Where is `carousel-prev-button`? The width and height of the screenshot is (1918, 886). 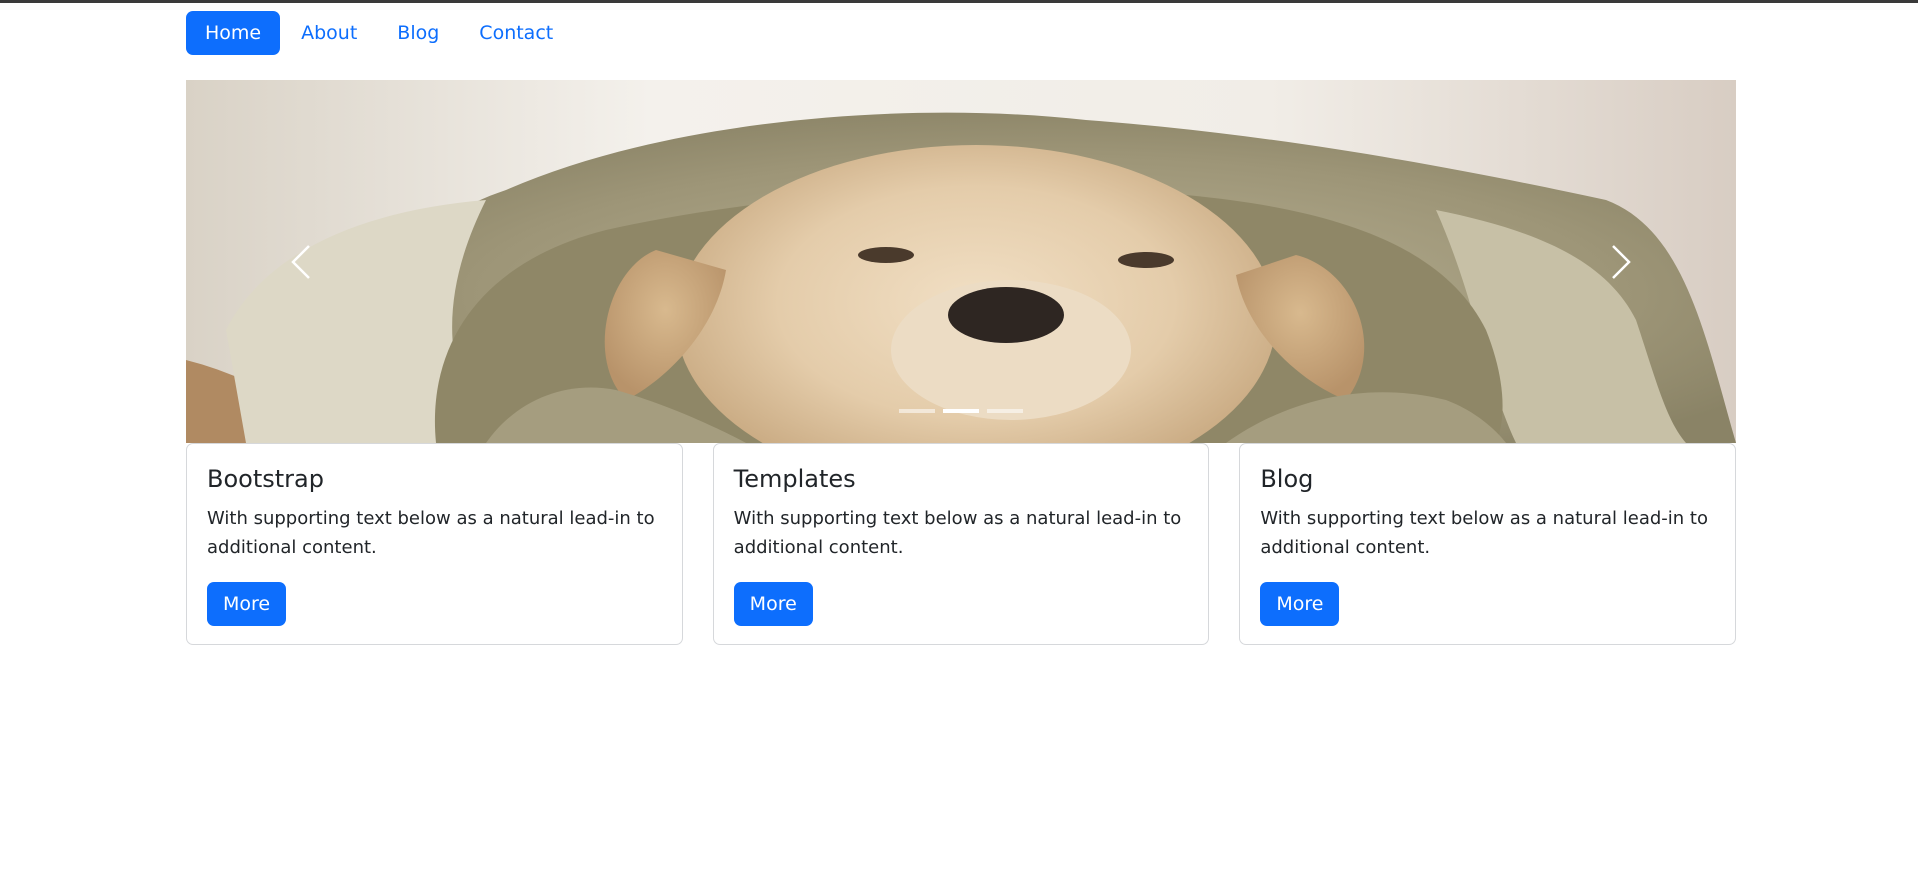
carousel-prev-button is located at coordinates (301, 261).